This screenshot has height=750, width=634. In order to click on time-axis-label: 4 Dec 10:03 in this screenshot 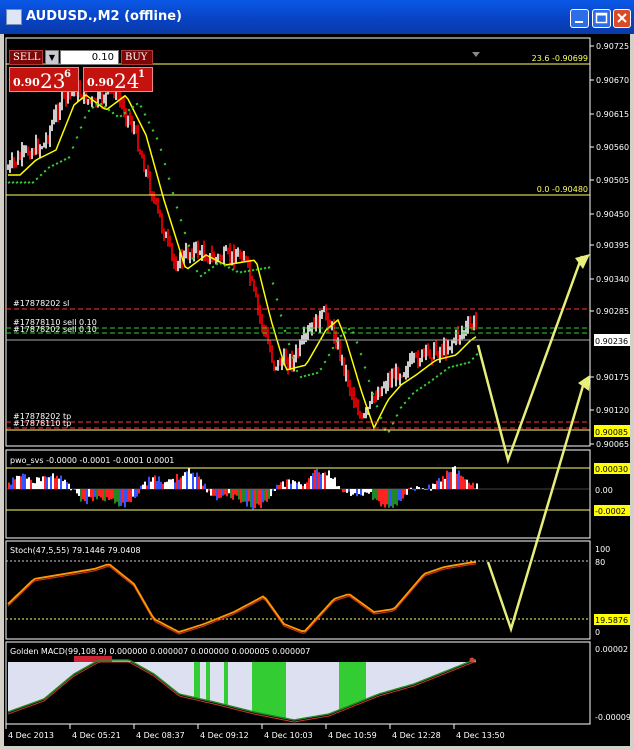, I will do `click(288, 735)`.